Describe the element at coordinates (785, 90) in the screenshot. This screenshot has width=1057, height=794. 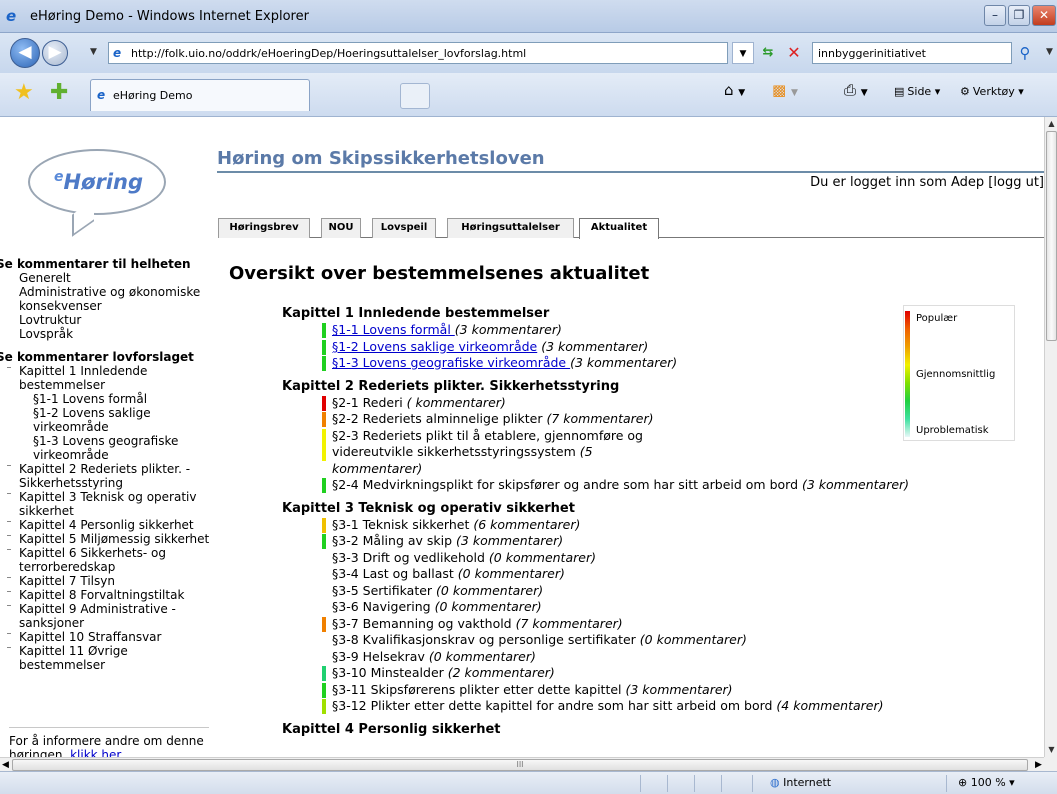
I see `feeds-icon: ▩ ▼` at that location.